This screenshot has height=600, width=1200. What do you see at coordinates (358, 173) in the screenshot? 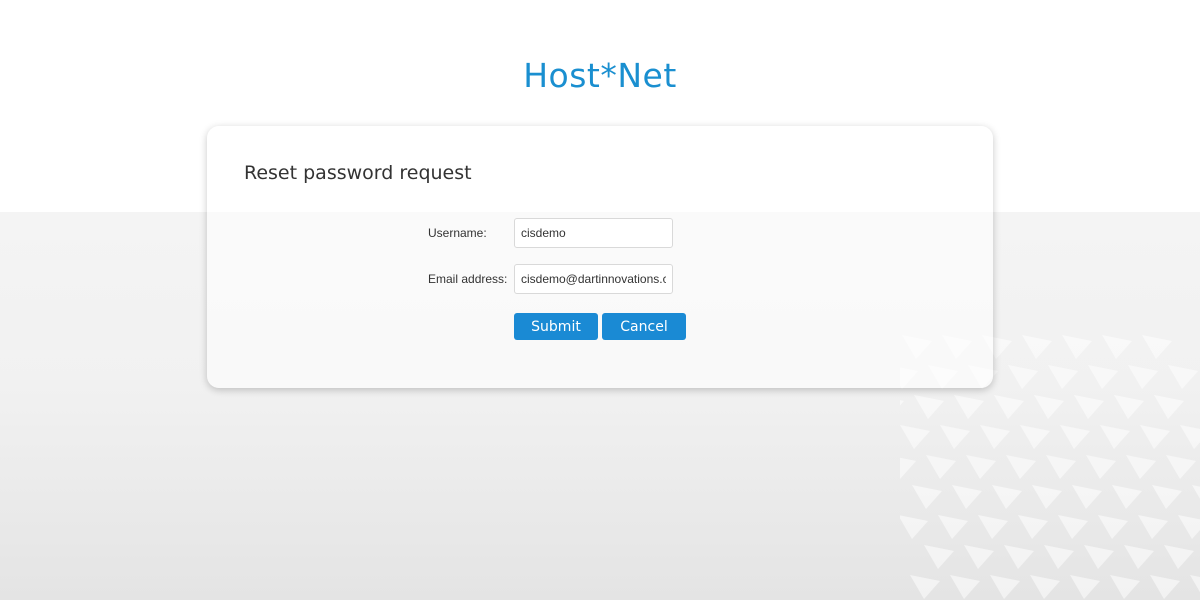
I see `page-title: Reset password request` at bounding box center [358, 173].